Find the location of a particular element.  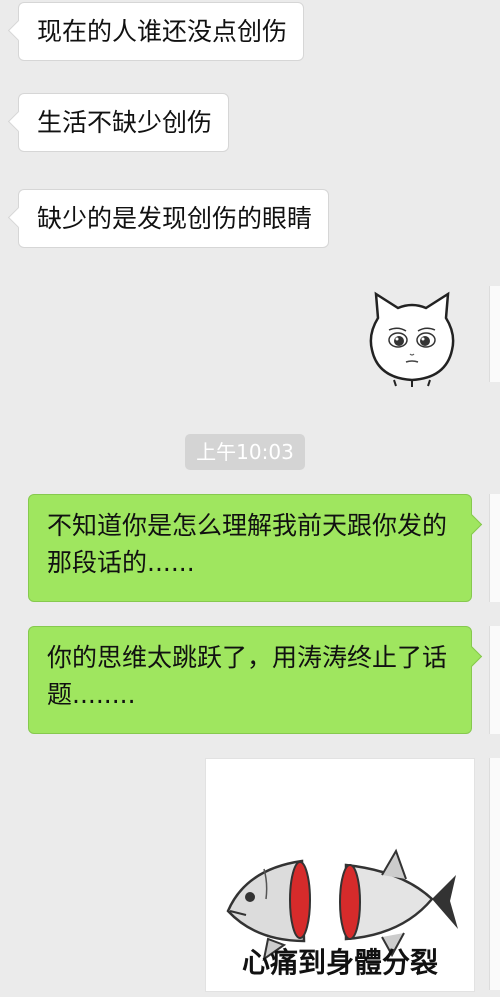

message-text: 现在的人谁还没点创伤 is located at coordinates (162, 31).